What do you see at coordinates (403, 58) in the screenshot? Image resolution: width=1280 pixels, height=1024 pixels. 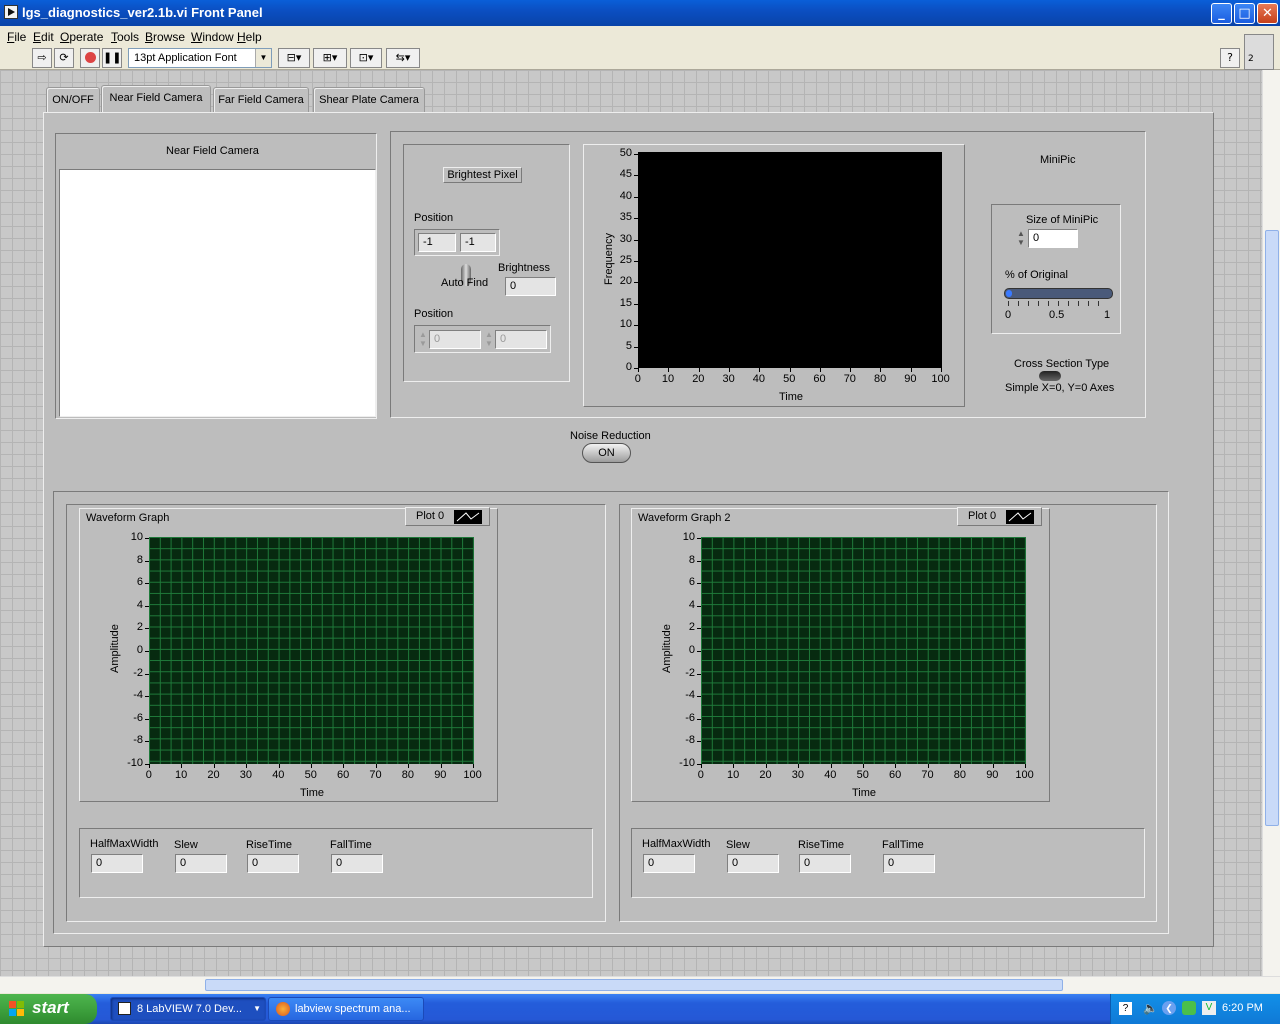 I see `reorder-icon: ⇆▾` at bounding box center [403, 58].